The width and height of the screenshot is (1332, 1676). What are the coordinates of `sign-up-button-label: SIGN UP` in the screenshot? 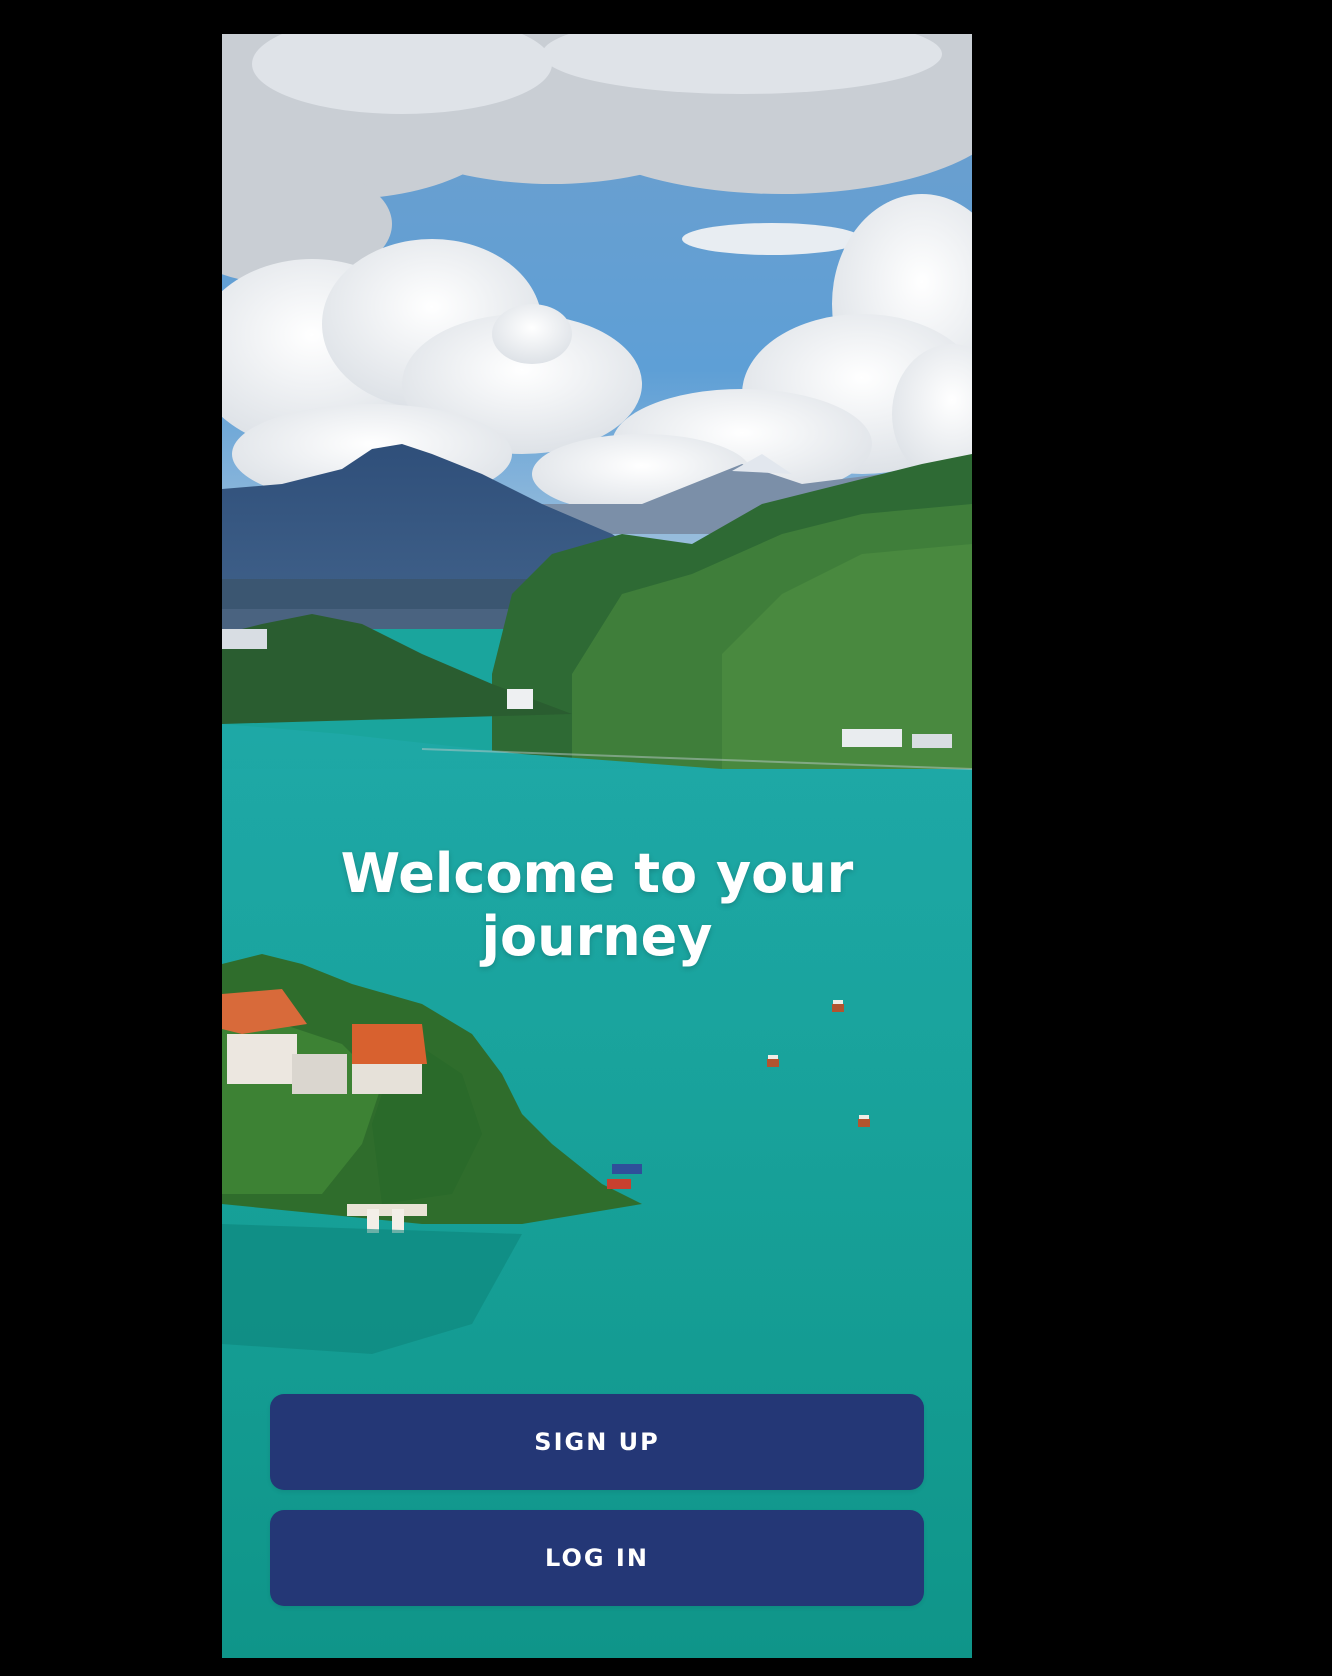 It's located at (597, 1442).